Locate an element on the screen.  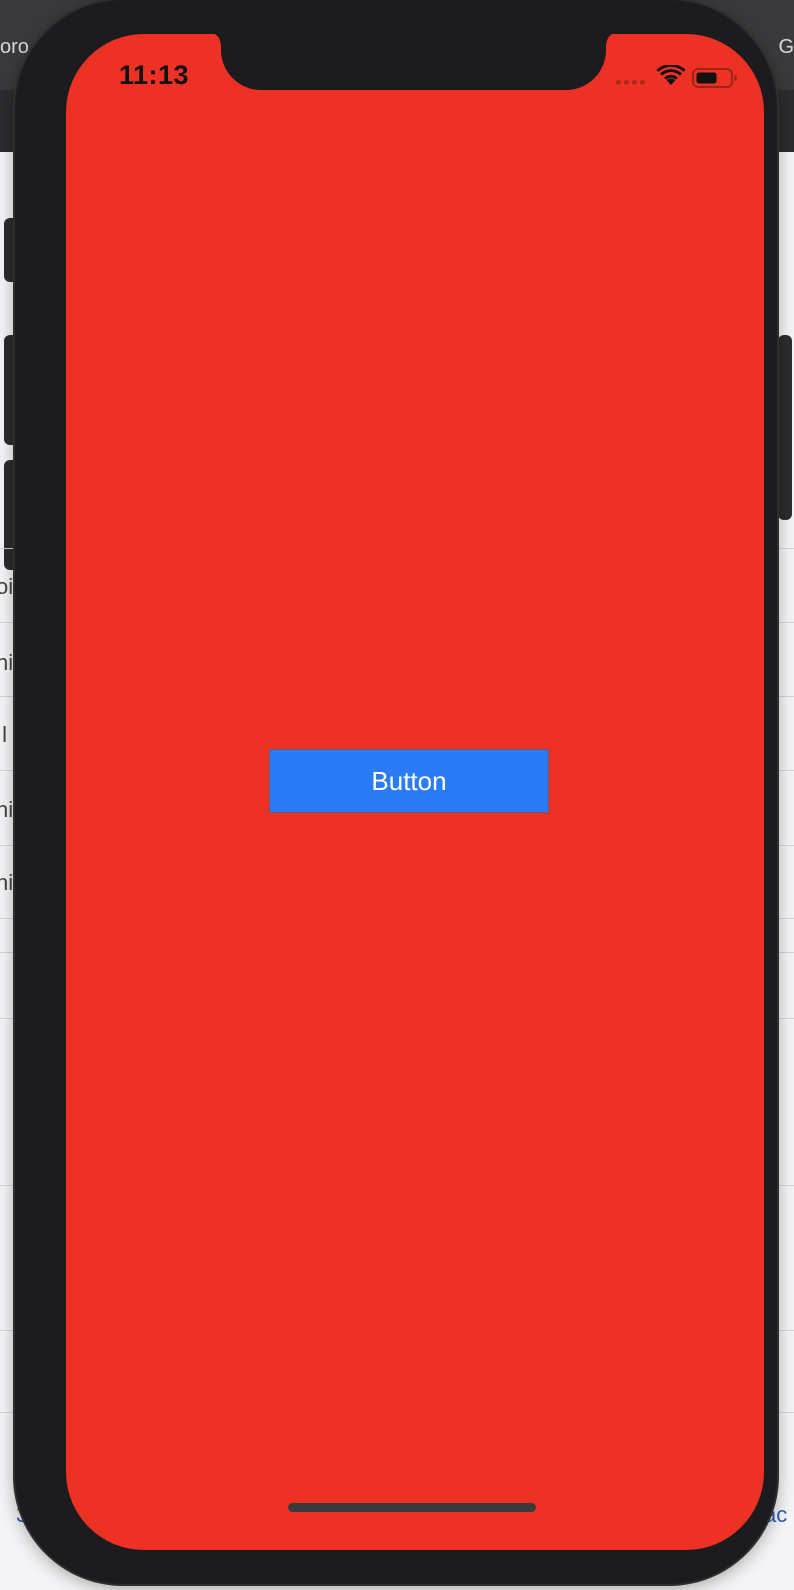
status-bar-time: 11:13 is located at coordinates (154, 75).